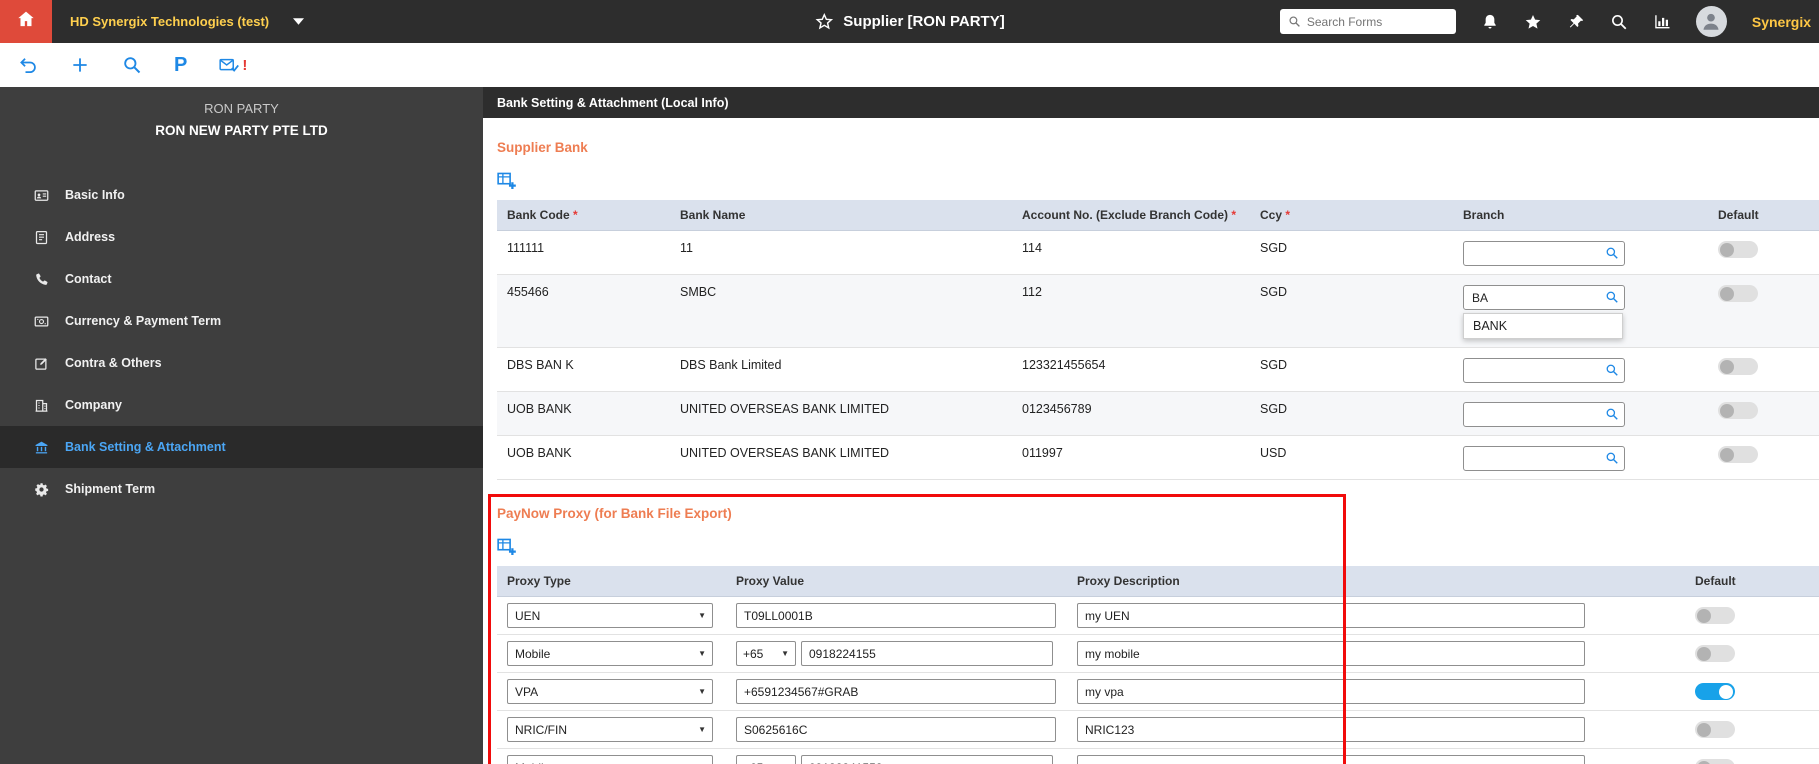 This screenshot has height=764, width=1819. What do you see at coordinates (841, 215) in the screenshot?
I see `column-header: Bank Name` at bounding box center [841, 215].